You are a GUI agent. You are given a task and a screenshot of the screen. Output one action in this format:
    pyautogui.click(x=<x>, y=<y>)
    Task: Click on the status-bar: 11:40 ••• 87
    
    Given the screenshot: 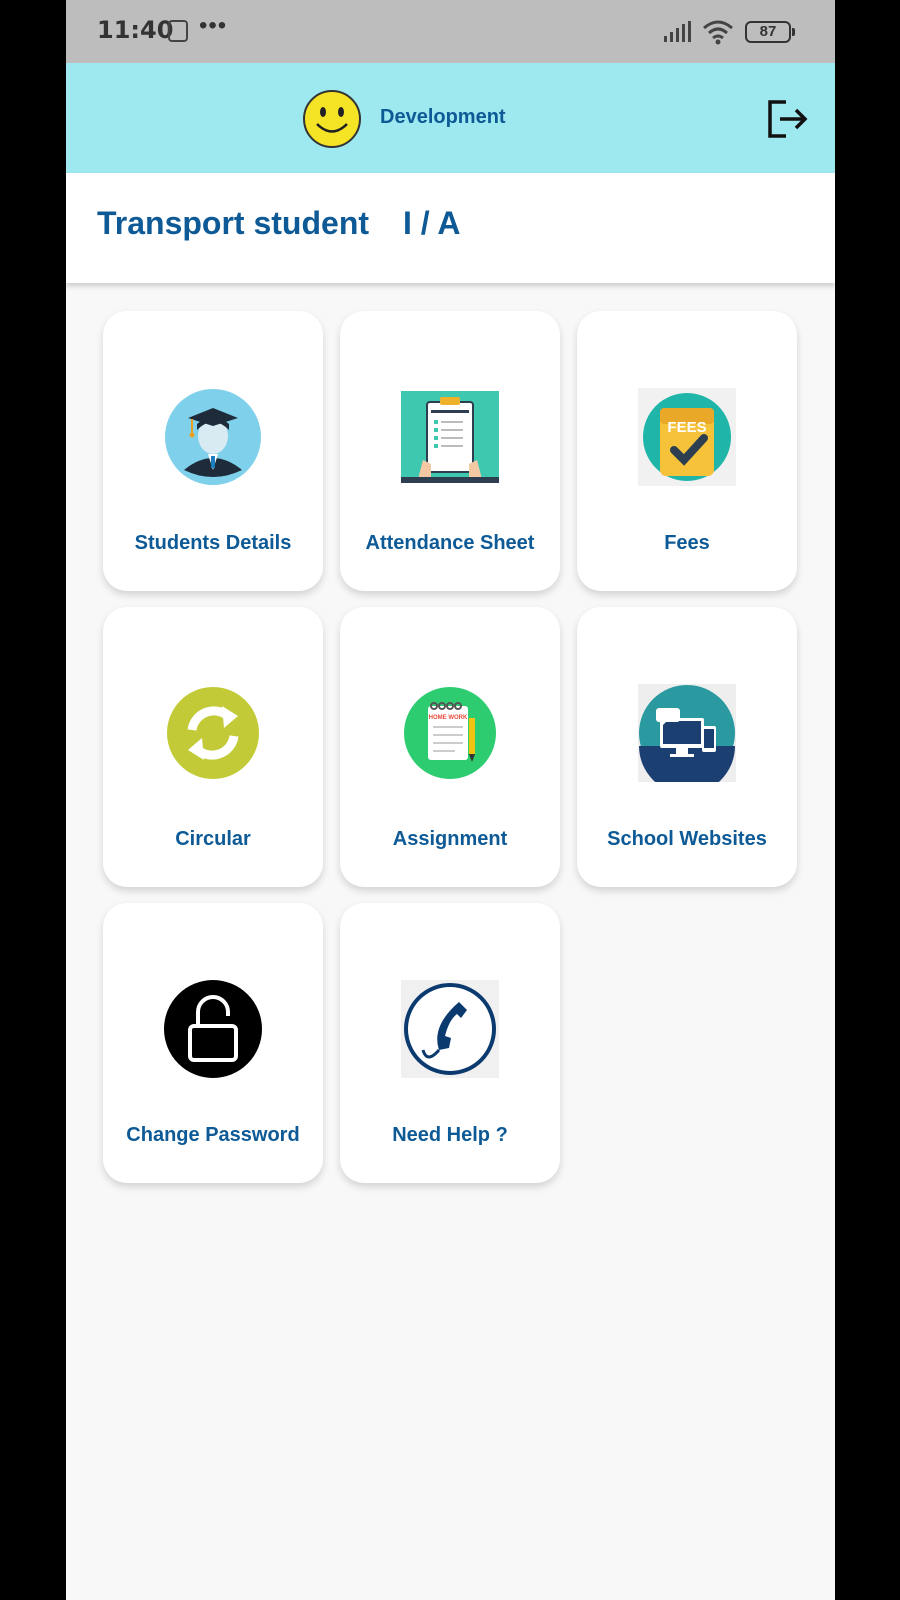 What is the action you would take?
    pyautogui.click(x=450, y=31)
    